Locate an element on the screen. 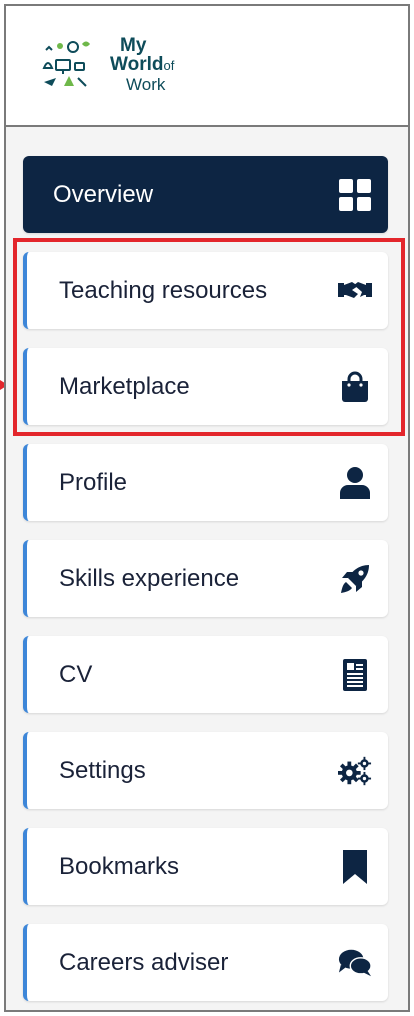  handshake-icon is located at coordinates (355, 291).